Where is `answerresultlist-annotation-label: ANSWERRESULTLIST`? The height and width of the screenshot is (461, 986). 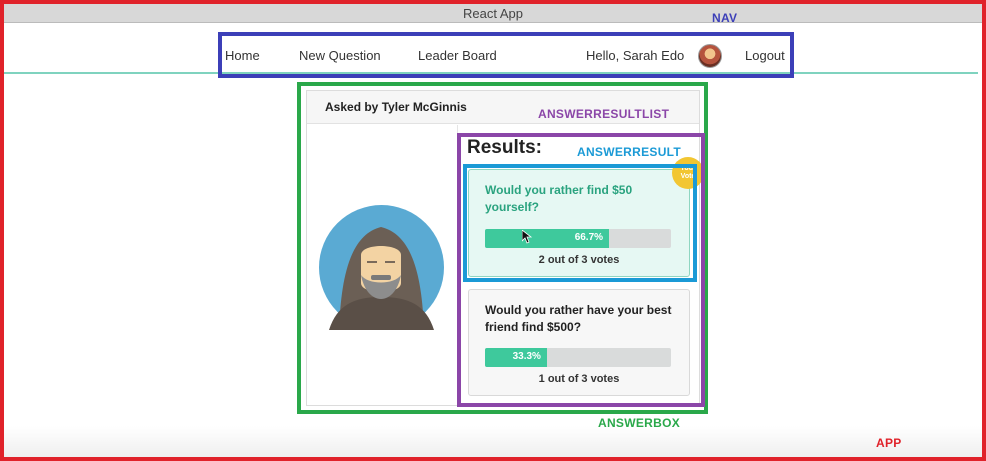
answerresultlist-annotation-label: ANSWERRESULTLIST is located at coordinates (604, 114).